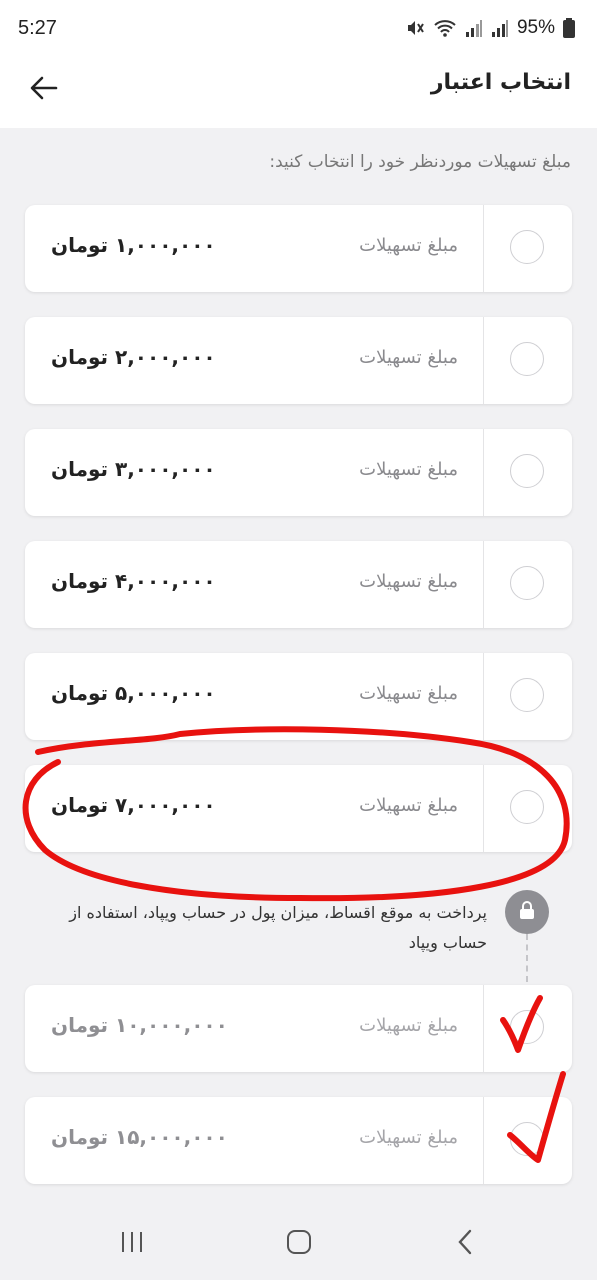 This screenshot has width=597, height=1280. What do you see at coordinates (298, 28) in the screenshot?
I see `status-bar: 5:27 95%` at bounding box center [298, 28].